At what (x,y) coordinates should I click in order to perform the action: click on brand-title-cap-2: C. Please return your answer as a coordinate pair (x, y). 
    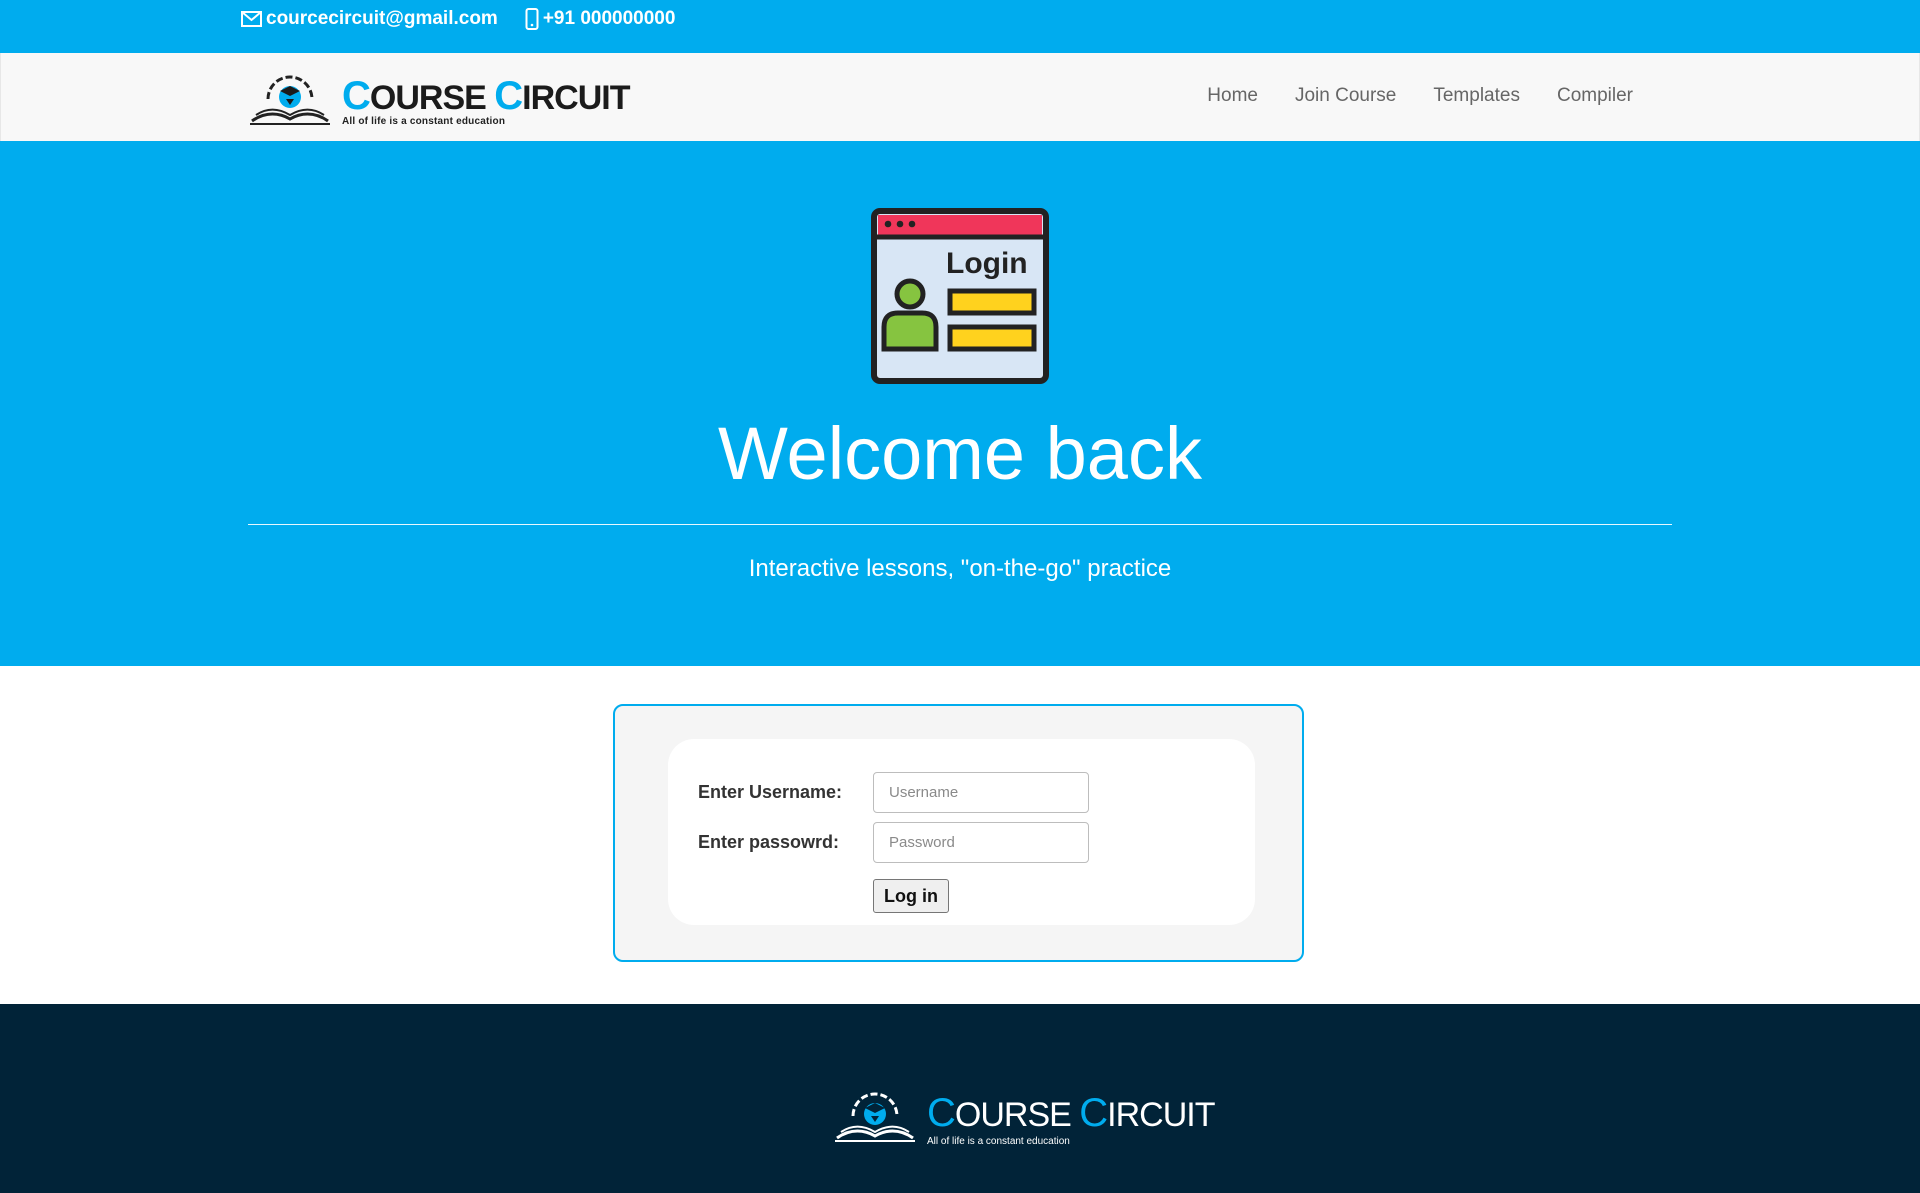
    Looking at the image, I should click on (508, 96).